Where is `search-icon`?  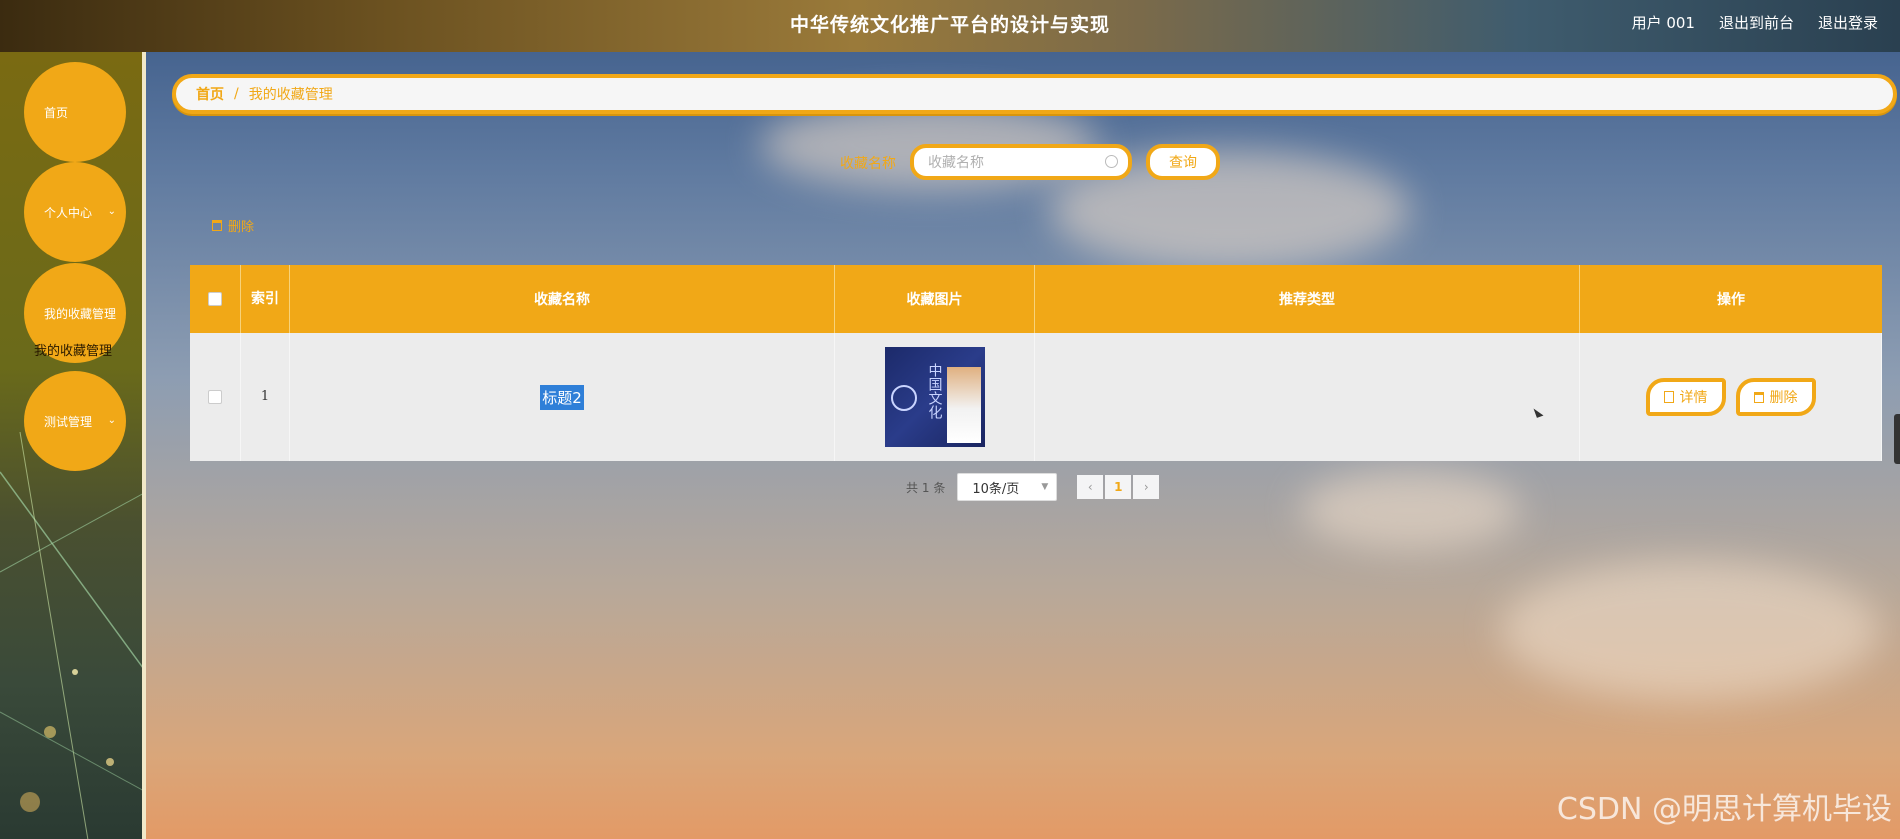
search-icon is located at coordinates (1111, 161).